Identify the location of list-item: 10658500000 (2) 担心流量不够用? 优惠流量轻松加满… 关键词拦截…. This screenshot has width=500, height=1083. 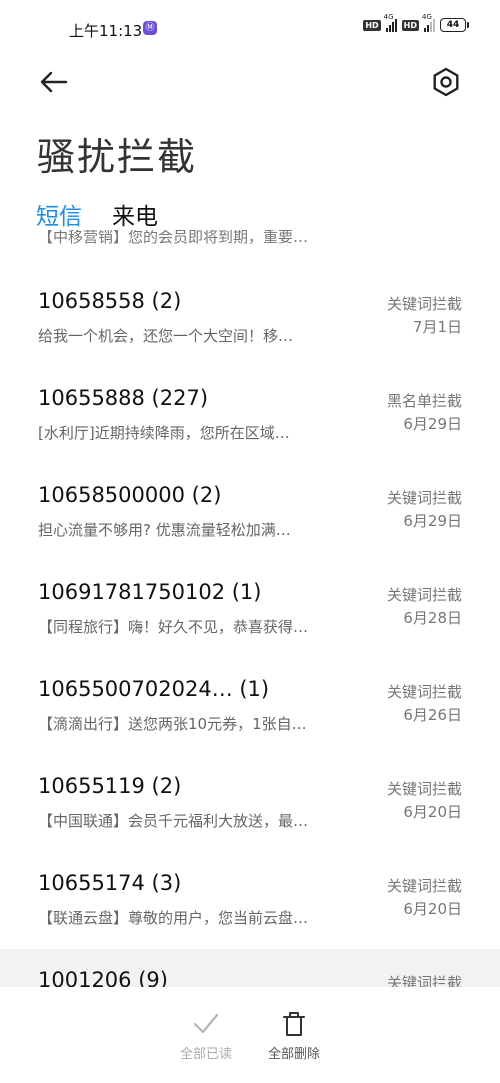
(250, 512).